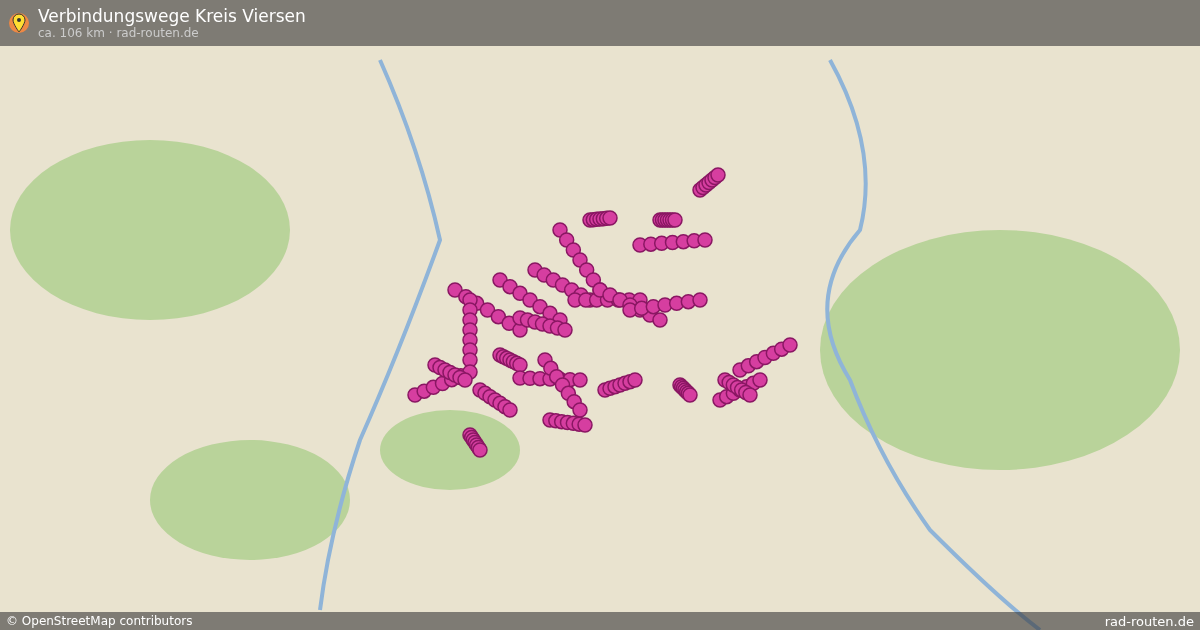  I want to click on route-subtitle: ca. 106 km · rad-routen.de, so click(119, 33).